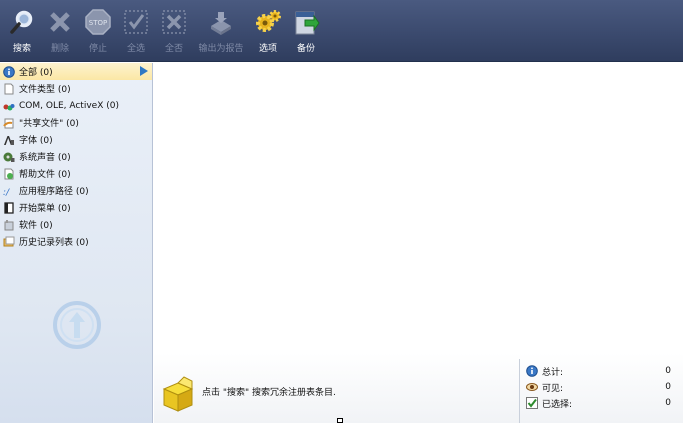 The image size is (683, 423). I want to click on registry-cube-icon, so click(178, 394).